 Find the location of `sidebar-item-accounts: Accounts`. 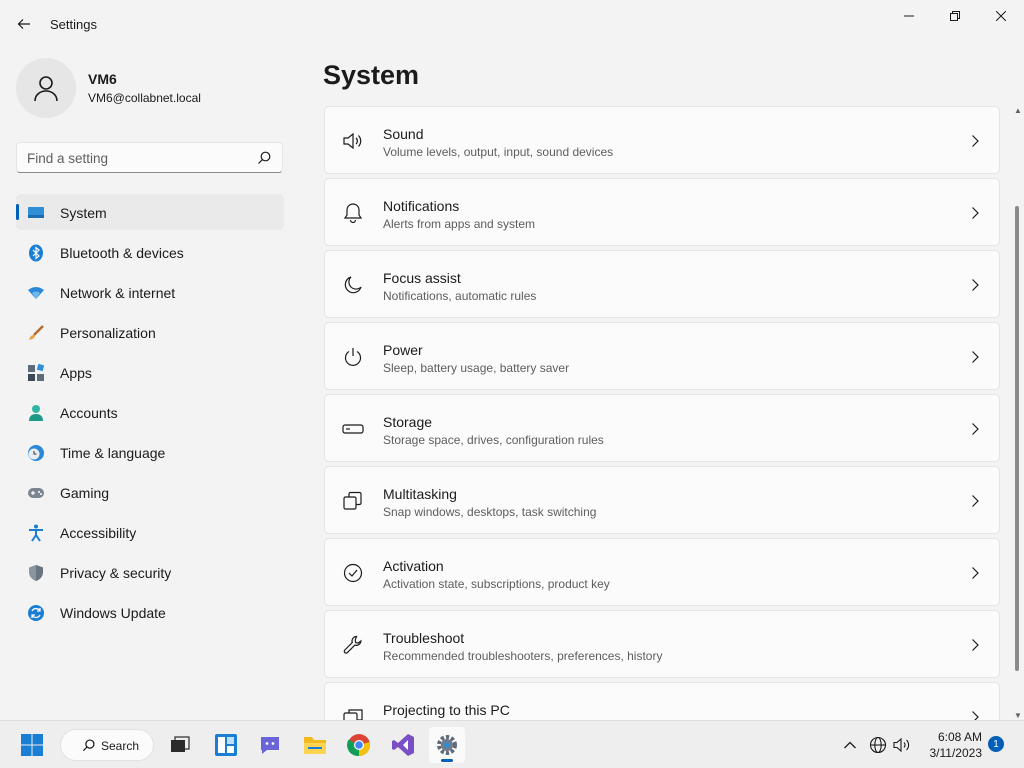

sidebar-item-accounts: Accounts is located at coordinates (150, 412).